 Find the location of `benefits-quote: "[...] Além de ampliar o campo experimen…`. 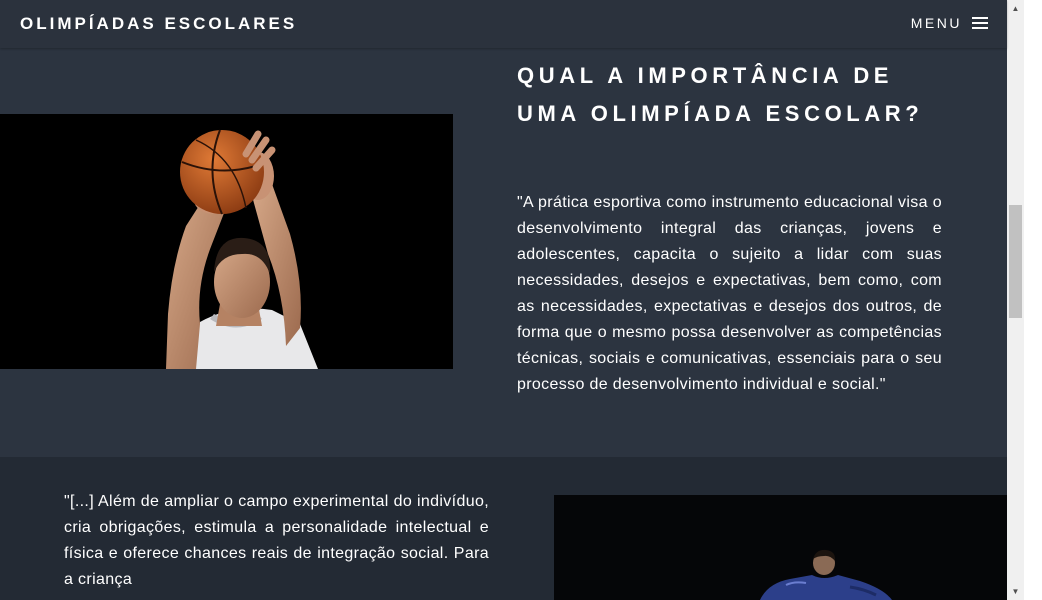

benefits-quote: "[...] Além de ampliar o campo experimen… is located at coordinates (276, 540).